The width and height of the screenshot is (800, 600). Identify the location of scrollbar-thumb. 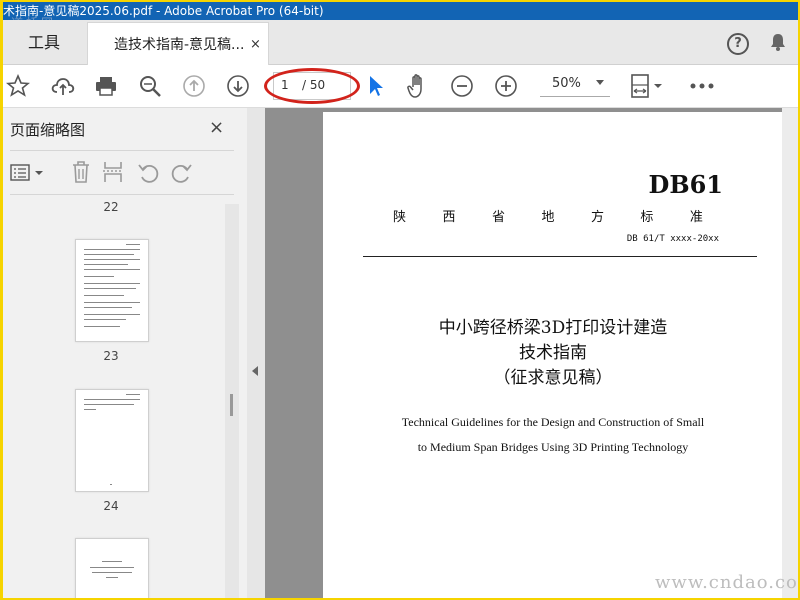
(231, 405).